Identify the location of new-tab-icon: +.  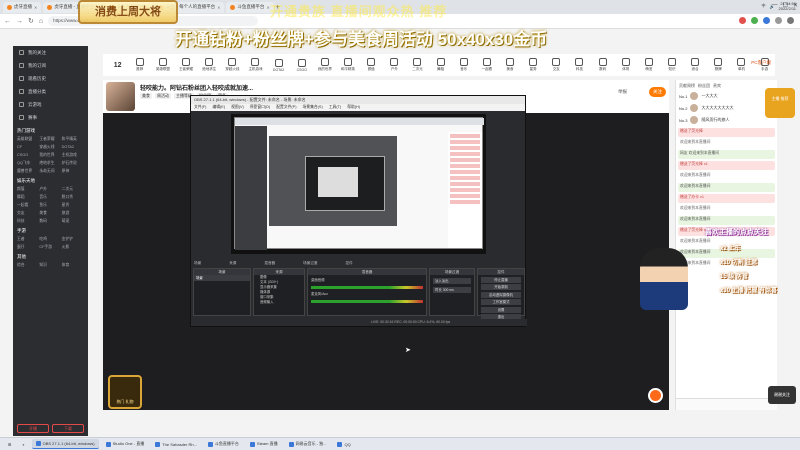
(278, 7).